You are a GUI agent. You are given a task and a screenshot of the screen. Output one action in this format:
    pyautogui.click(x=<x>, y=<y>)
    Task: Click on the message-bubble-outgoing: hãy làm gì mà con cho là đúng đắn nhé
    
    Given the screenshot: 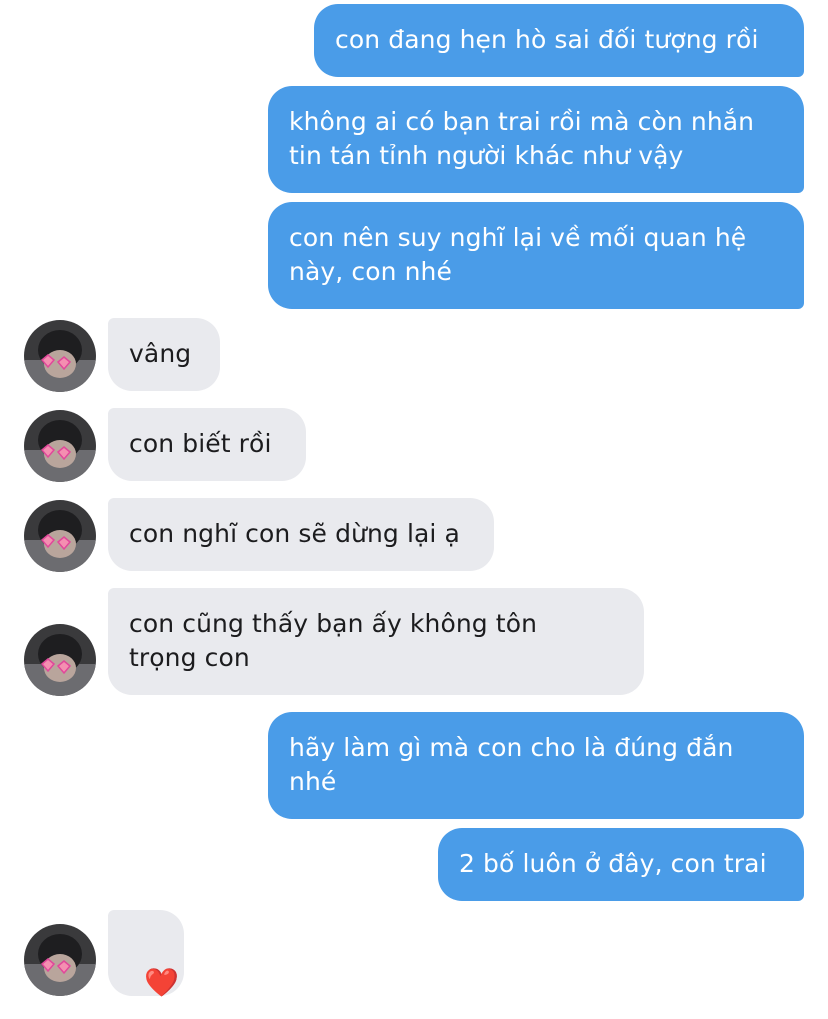 What is the action you would take?
    pyautogui.click(x=536, y=765)
    